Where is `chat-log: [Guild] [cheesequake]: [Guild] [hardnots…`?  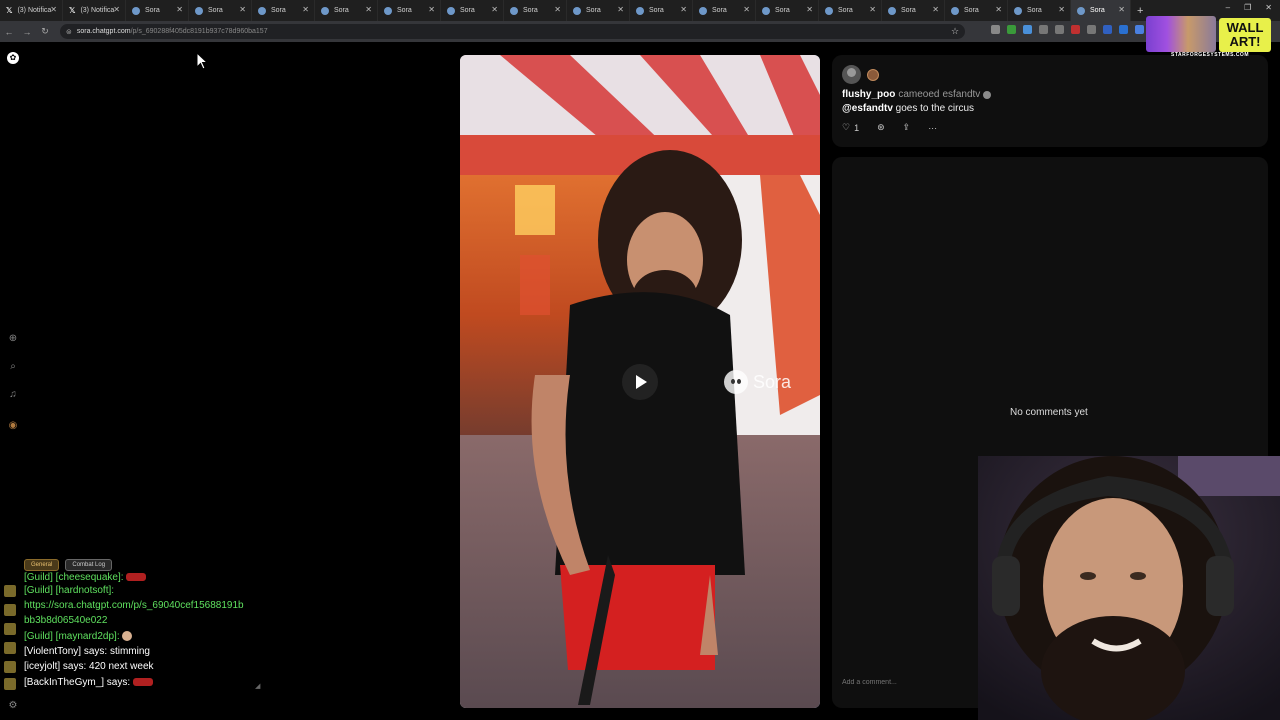
chat-log: [Guild] [cheesequake]: [Guild] [hardnots… is located at coordinates (132, 632).